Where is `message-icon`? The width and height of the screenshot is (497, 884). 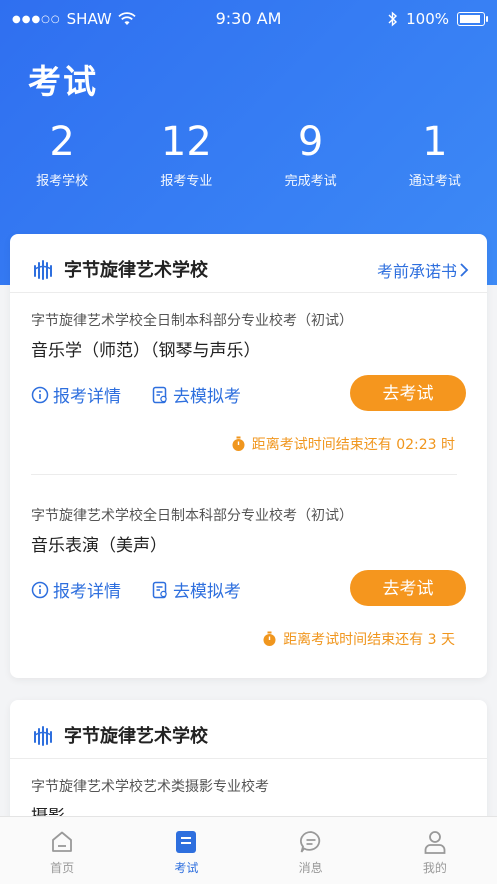 message-icon is located at coordinates (309, 842).